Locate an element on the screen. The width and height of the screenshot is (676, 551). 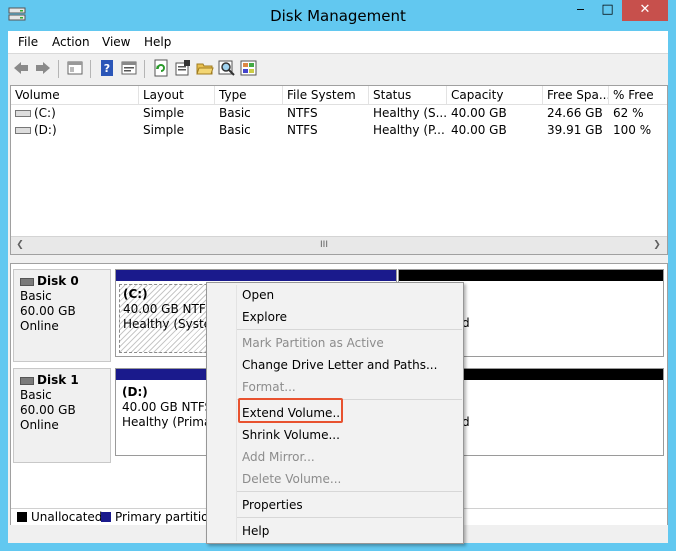
volume-name: (C:) is located at coordinates (45, 113).